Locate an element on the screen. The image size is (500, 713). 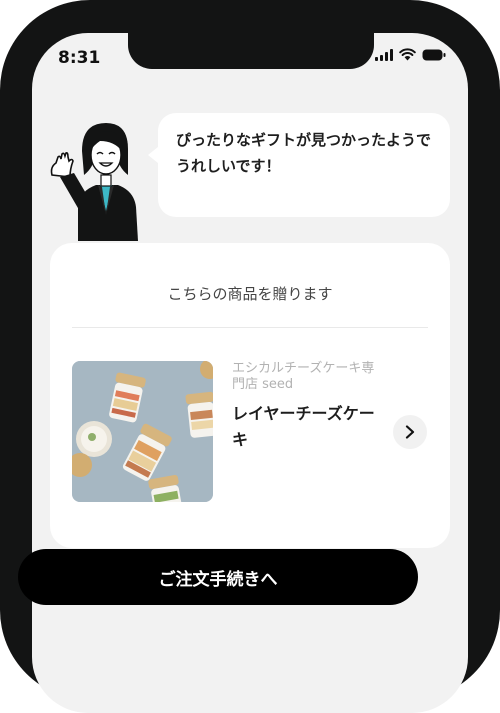
chevron-right-icon is located at coordinates (410, 432).